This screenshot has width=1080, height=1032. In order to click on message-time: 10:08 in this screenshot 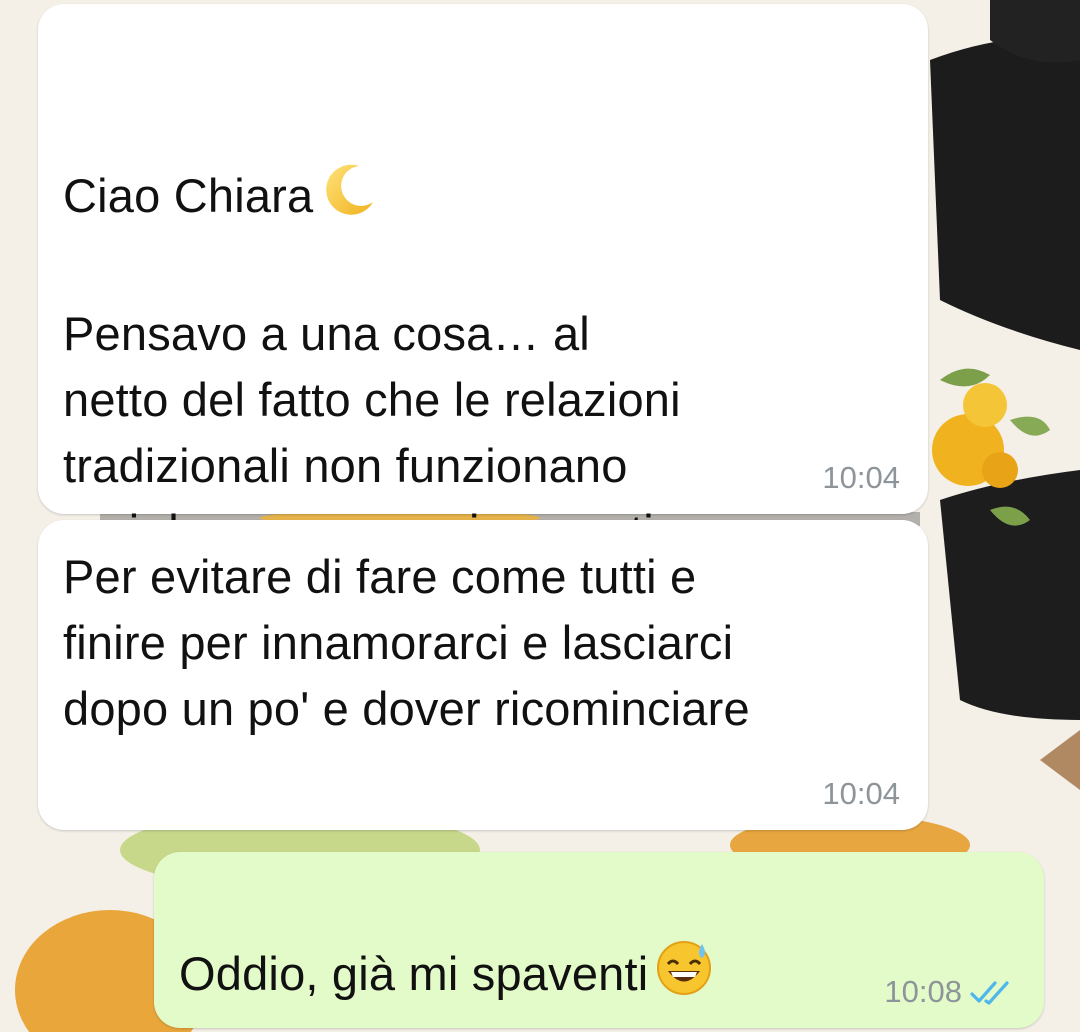, I will do `click(923, 991)`.